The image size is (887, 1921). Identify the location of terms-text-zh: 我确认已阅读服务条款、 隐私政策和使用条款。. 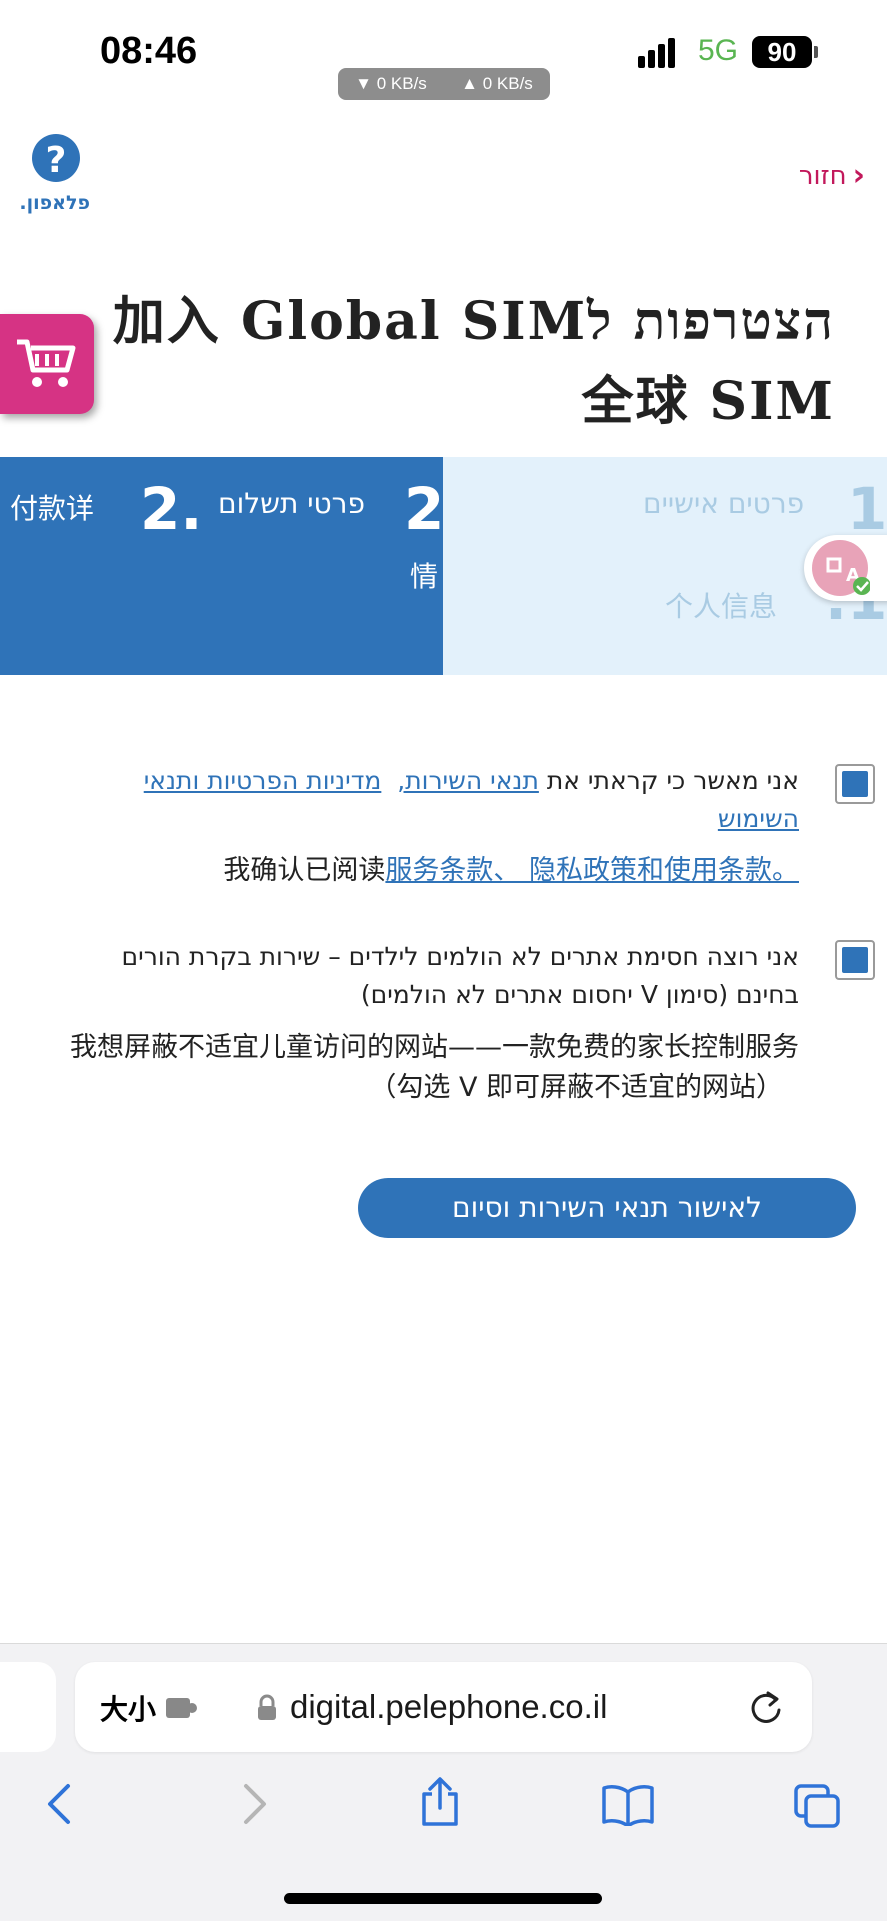
(439, 871).